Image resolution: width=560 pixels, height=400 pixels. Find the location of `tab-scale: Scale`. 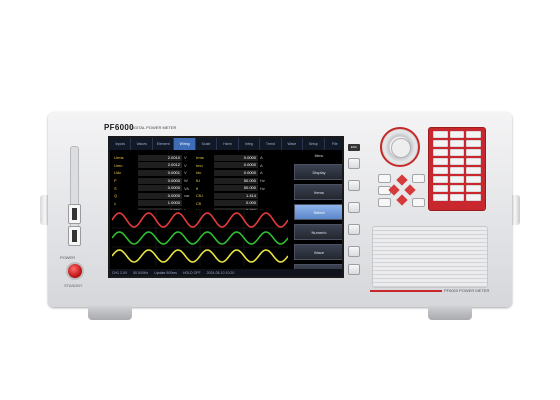

tab-scale: Scale is located at coordinates (207, 144).